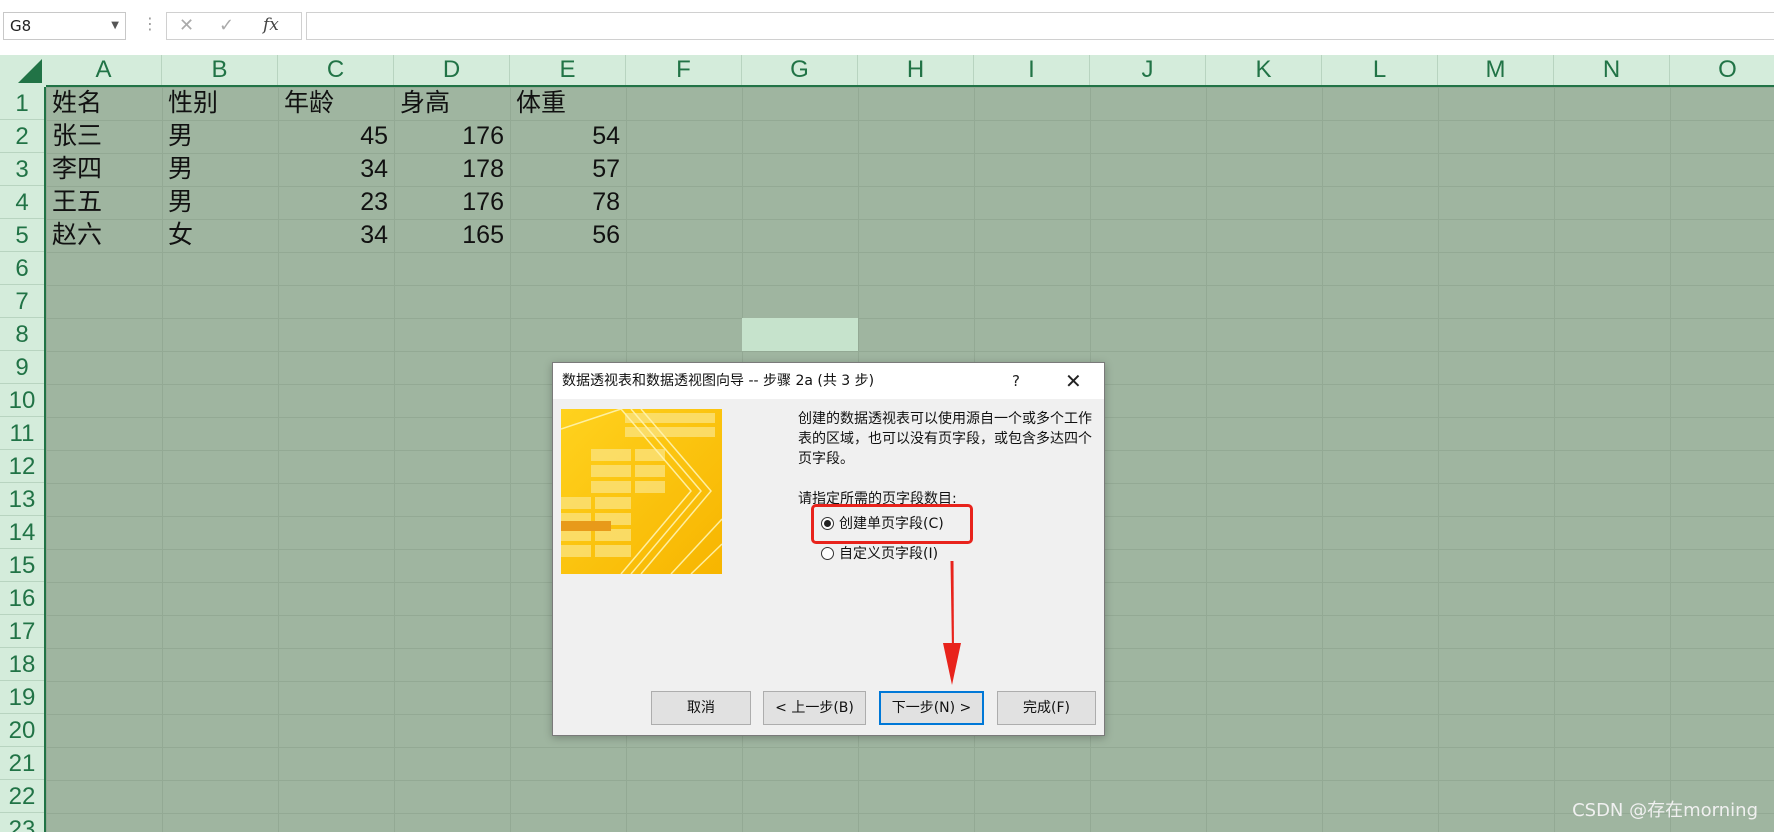 The image size is (1774, 832). What do you see at coordinates (568, 202) in the screenshot?
I see `cell-e4: 78` at bounding box center [568, 202].